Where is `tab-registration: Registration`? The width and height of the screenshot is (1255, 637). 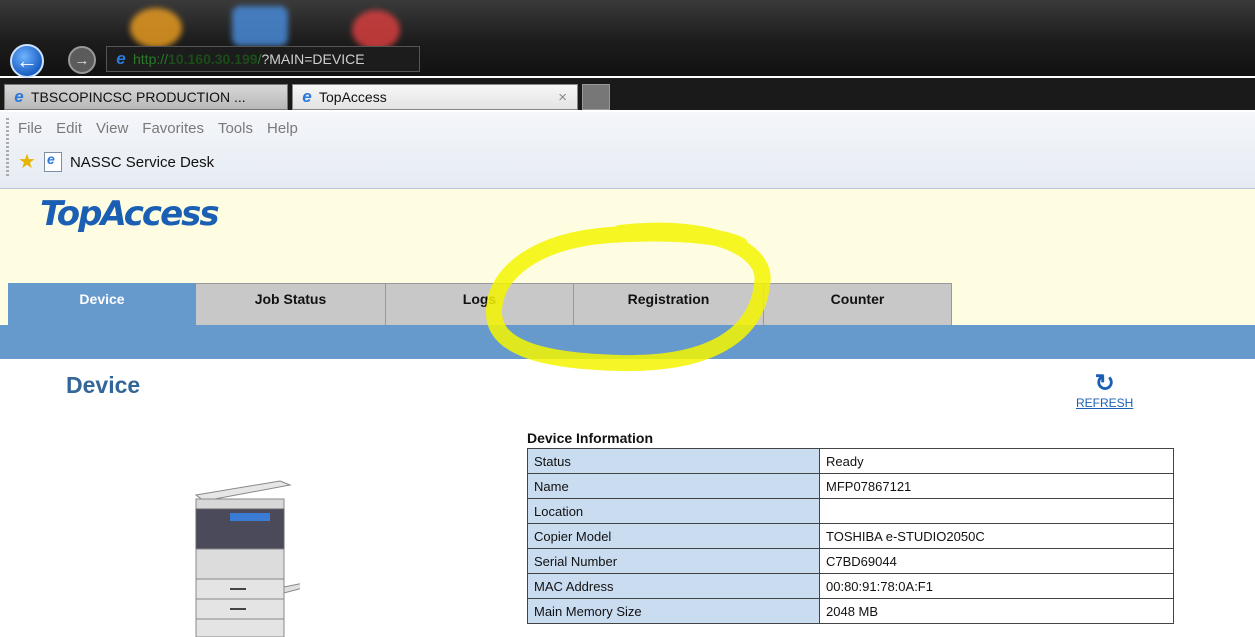
tab-registration: Registration is located at coordinates (669, 304).